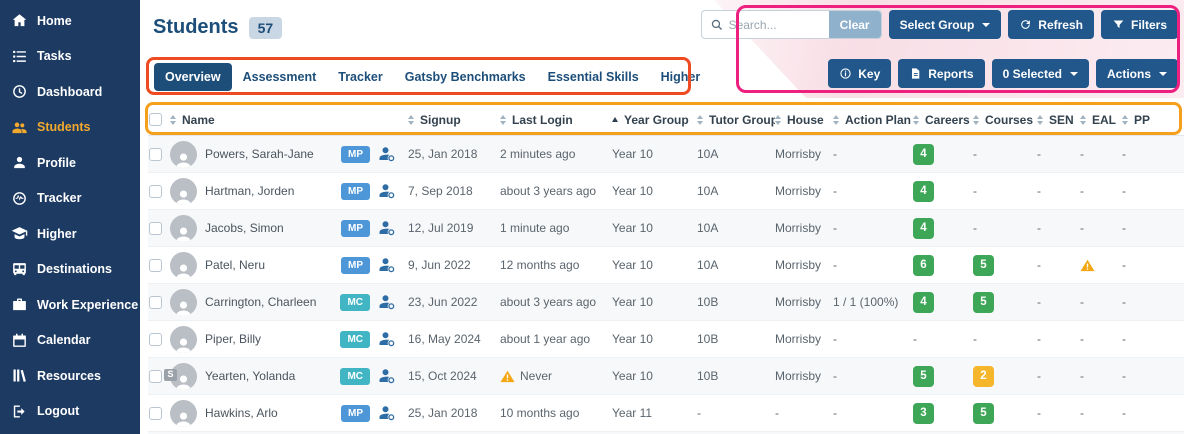 This screenshot has height=434, width=1184. I want to click on eal-cell: -, so click(1082, 191).